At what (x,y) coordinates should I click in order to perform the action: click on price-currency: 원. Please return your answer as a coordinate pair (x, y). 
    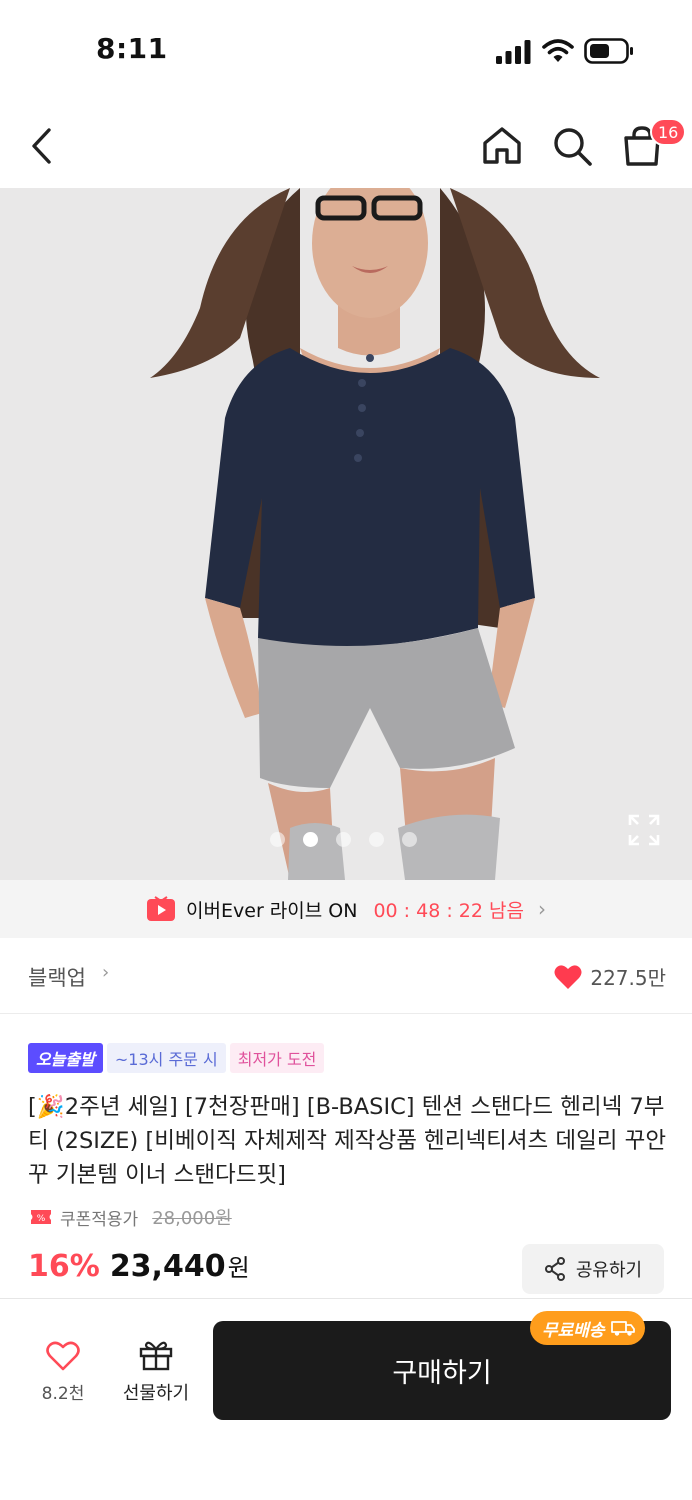
    Looking at the image, I should click on (238, 1268).